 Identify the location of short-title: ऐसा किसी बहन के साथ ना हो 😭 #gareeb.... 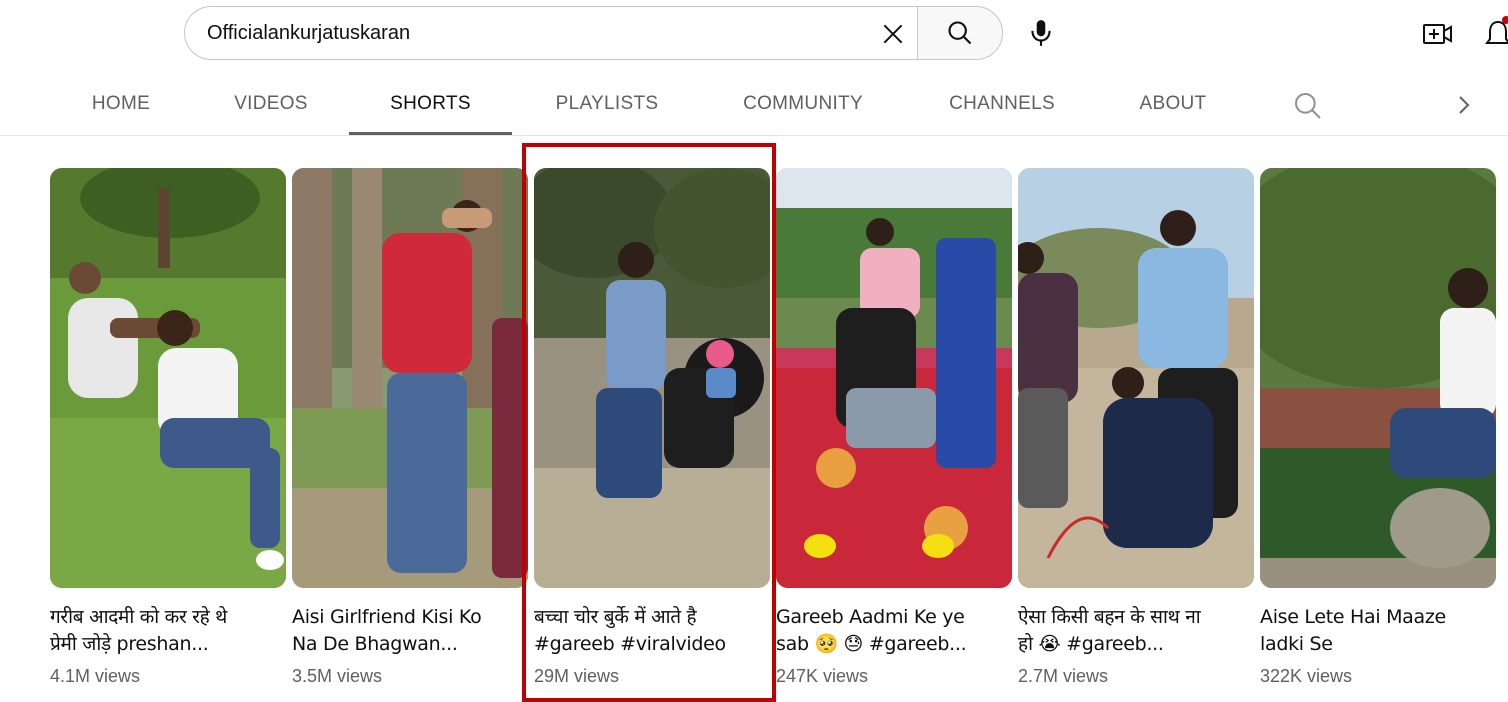
(1136, 631).